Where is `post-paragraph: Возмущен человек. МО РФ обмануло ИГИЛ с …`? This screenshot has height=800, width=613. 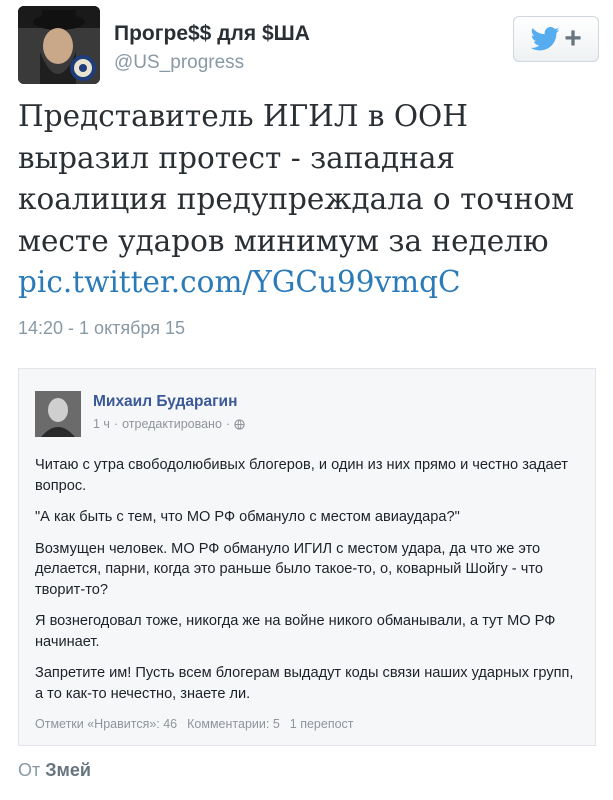 post-paragraph: Возмущен человек. МО РФ обмануло ИГИЛ с … is located at coordinates (289, 569).